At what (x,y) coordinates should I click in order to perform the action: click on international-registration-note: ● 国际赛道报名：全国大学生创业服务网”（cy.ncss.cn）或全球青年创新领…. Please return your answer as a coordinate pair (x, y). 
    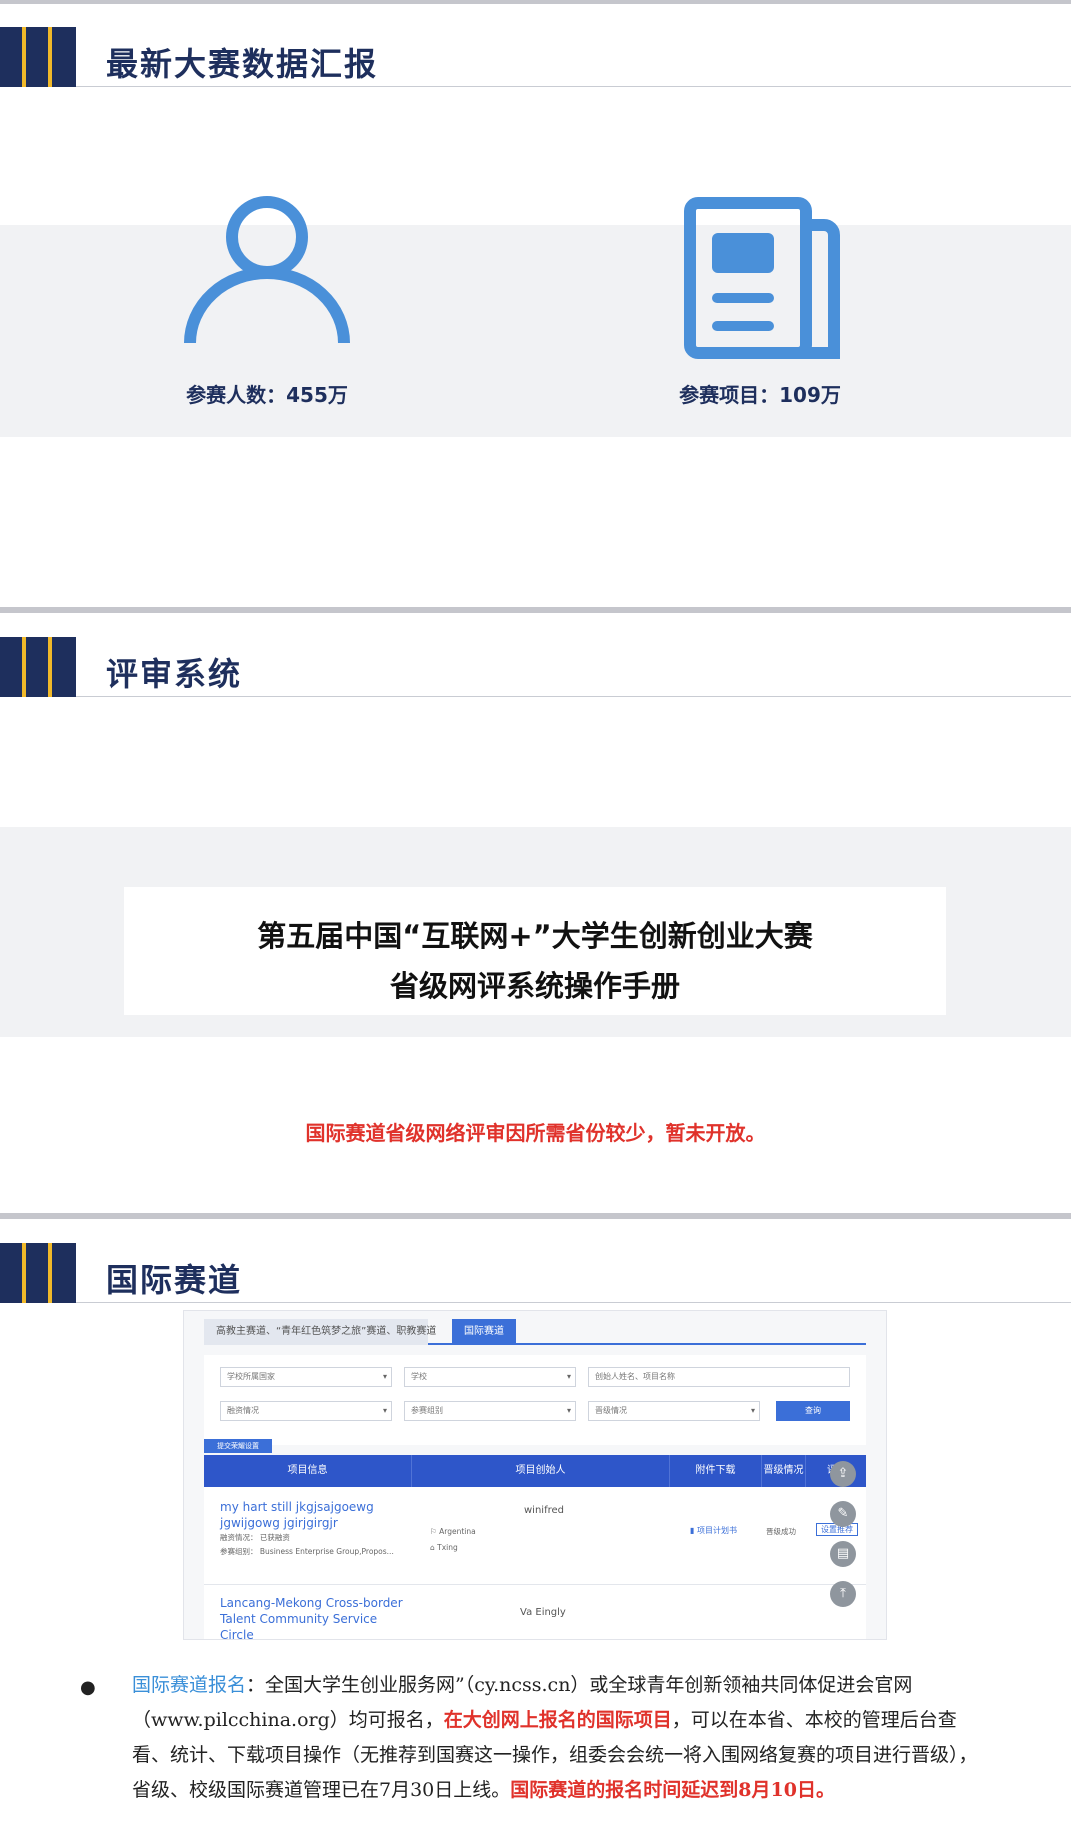
    Looking at the image, I should click on (530, 1738).